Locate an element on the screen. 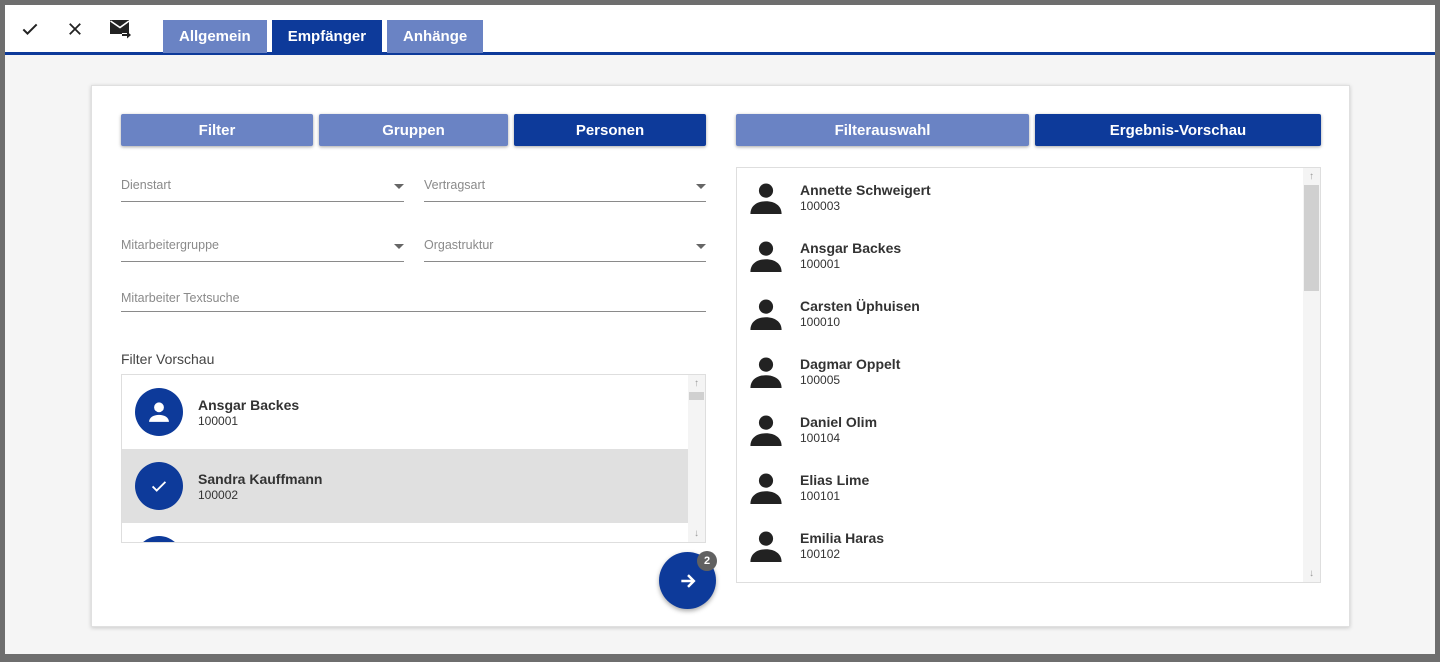 The height and width of the screenshot is (662, 1440). person-name: Annette Schweigert is located at coordinates (865, 190).